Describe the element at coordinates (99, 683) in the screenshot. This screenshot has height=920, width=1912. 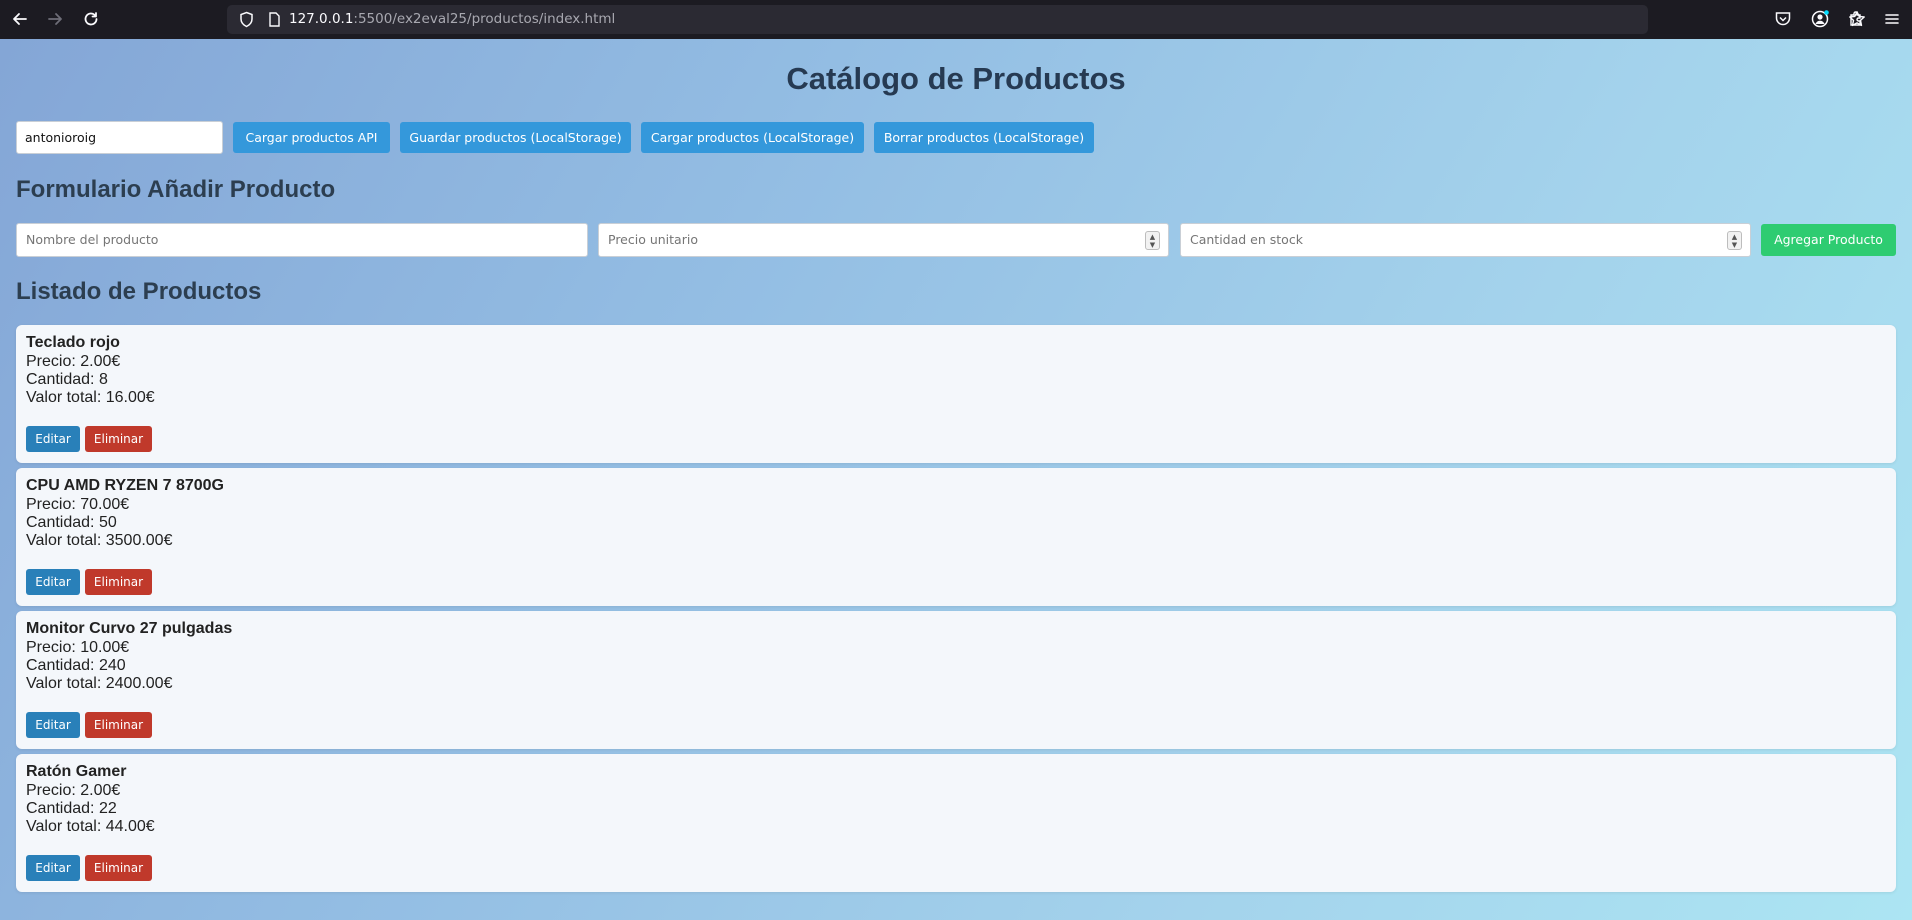
I see `product-total: Valor total: 2400.00€` at that location.